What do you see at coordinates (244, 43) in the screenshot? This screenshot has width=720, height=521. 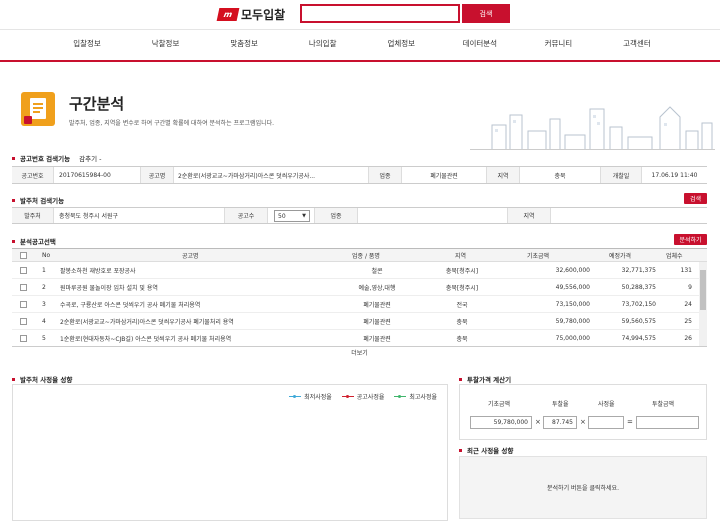 I see `nav-item-custom-info: 맞춤정보` at bounding box center [244, 43].